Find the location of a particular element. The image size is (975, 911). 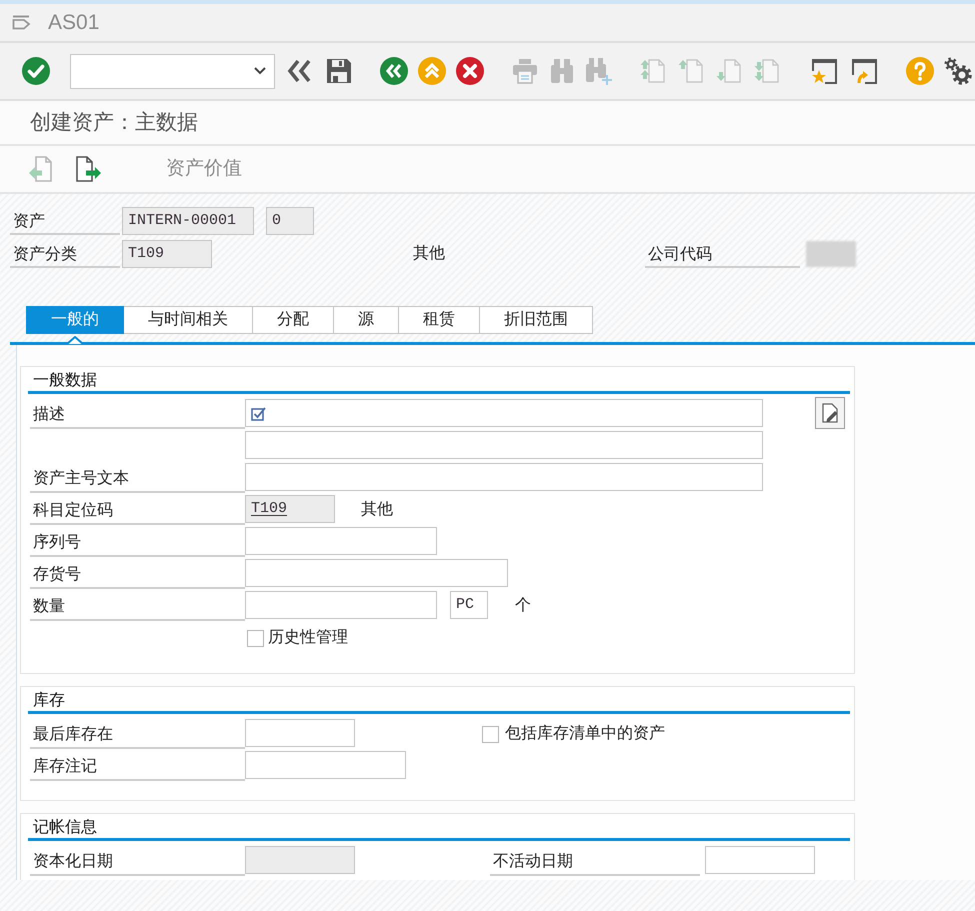

window-arrow-icon is located at coordinates (864, 71).